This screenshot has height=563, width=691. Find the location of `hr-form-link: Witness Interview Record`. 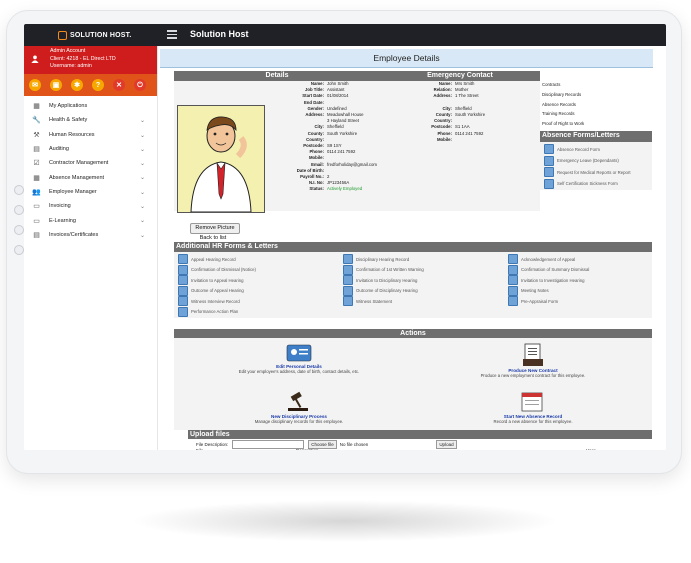

hr-form-link: Witness Interview Record is located at coordinates (209, 301).